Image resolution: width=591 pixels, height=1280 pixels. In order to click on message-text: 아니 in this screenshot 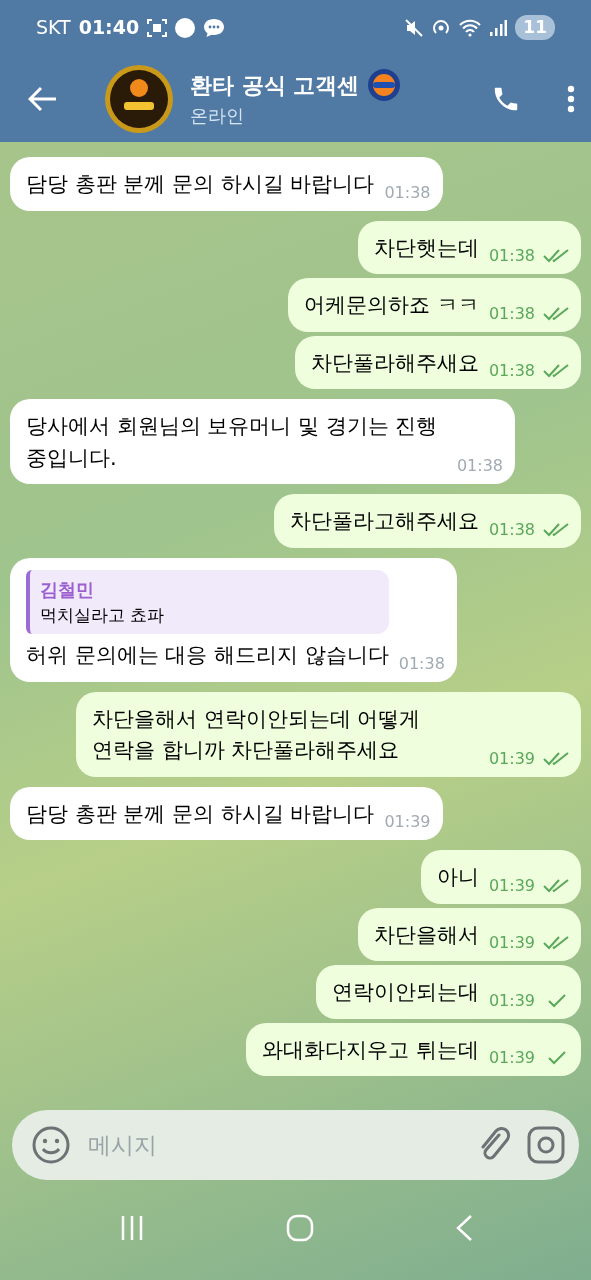, I will do `click(457, 877)`.